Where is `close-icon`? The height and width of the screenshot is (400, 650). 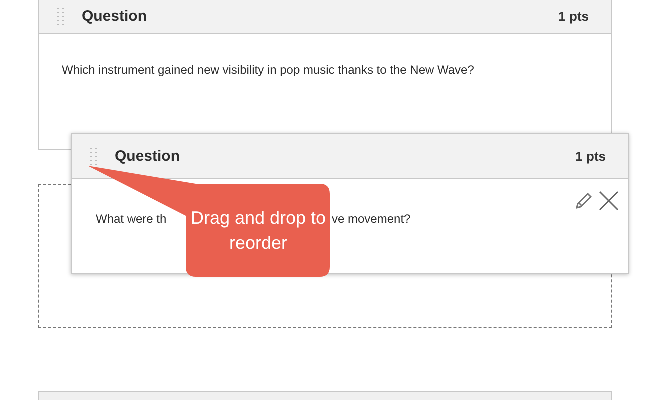 close-icon is located at coordinates (609, 201).